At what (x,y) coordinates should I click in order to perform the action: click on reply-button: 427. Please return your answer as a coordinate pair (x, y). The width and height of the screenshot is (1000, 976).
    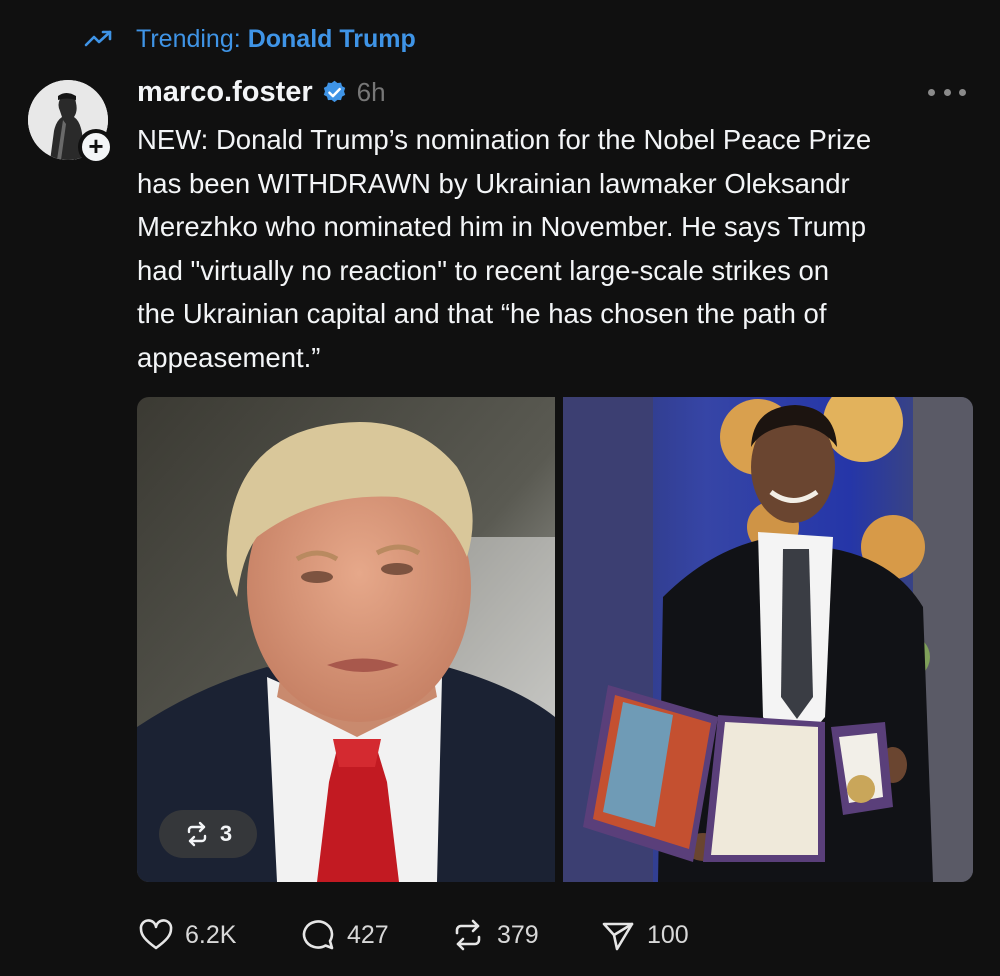
    Looking at the image, I should click on (374, 935).